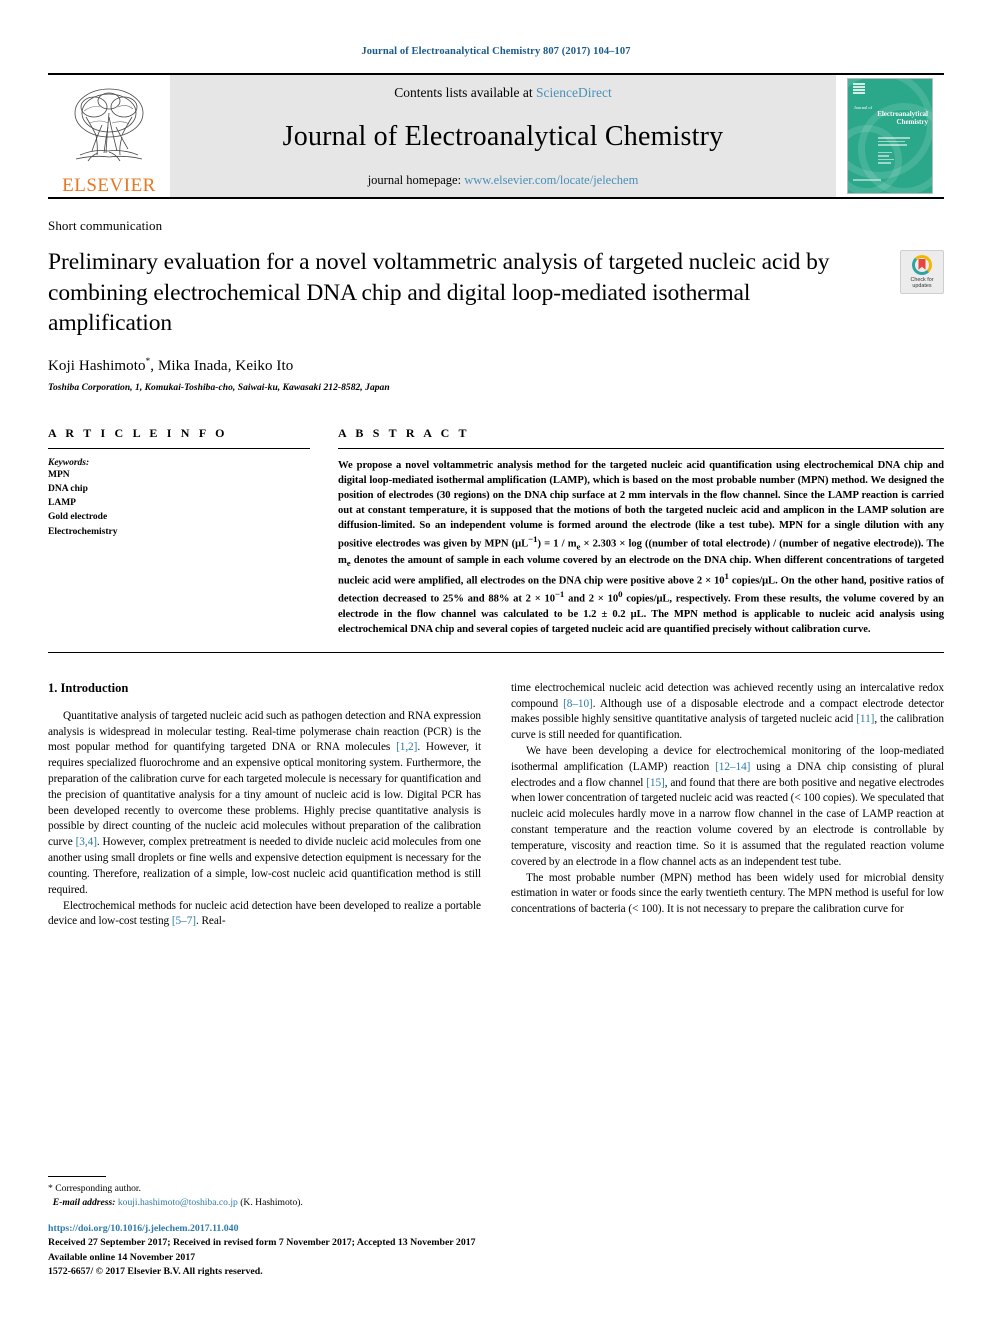 Image resolution: width=992 pixels, height=1323 pixels. I want to click on available-online: Available online 14 November 2017, so click(122, 1257).